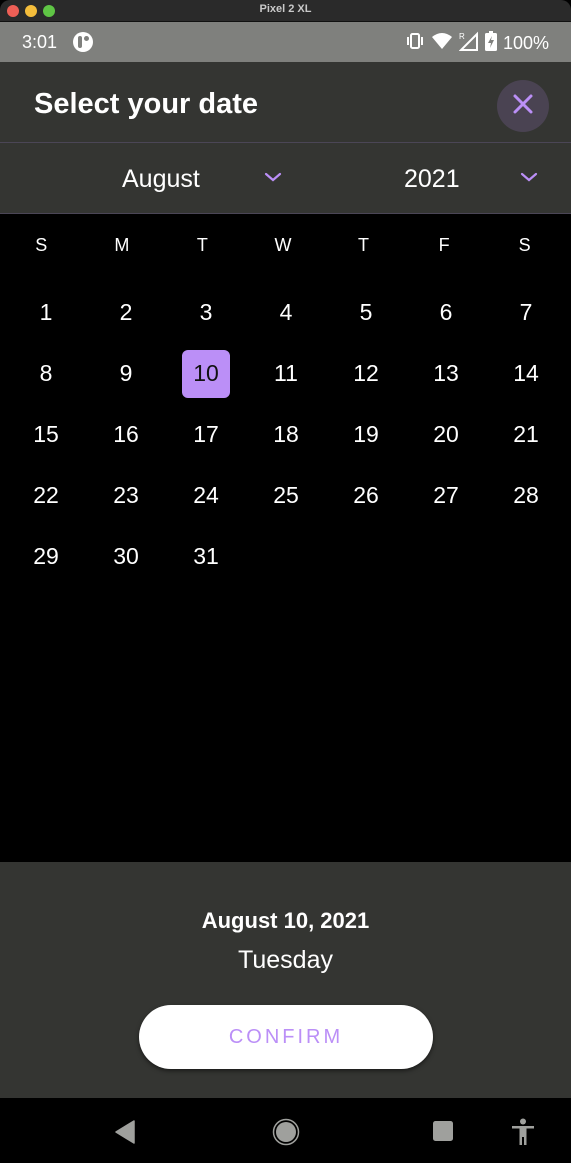 Image resolution: width=571 pixels, height=1163 pixels. What do you see at coordinates (125, 1134) in the screenshot?
I see `back-icon` at bounding box center [125, 1134].